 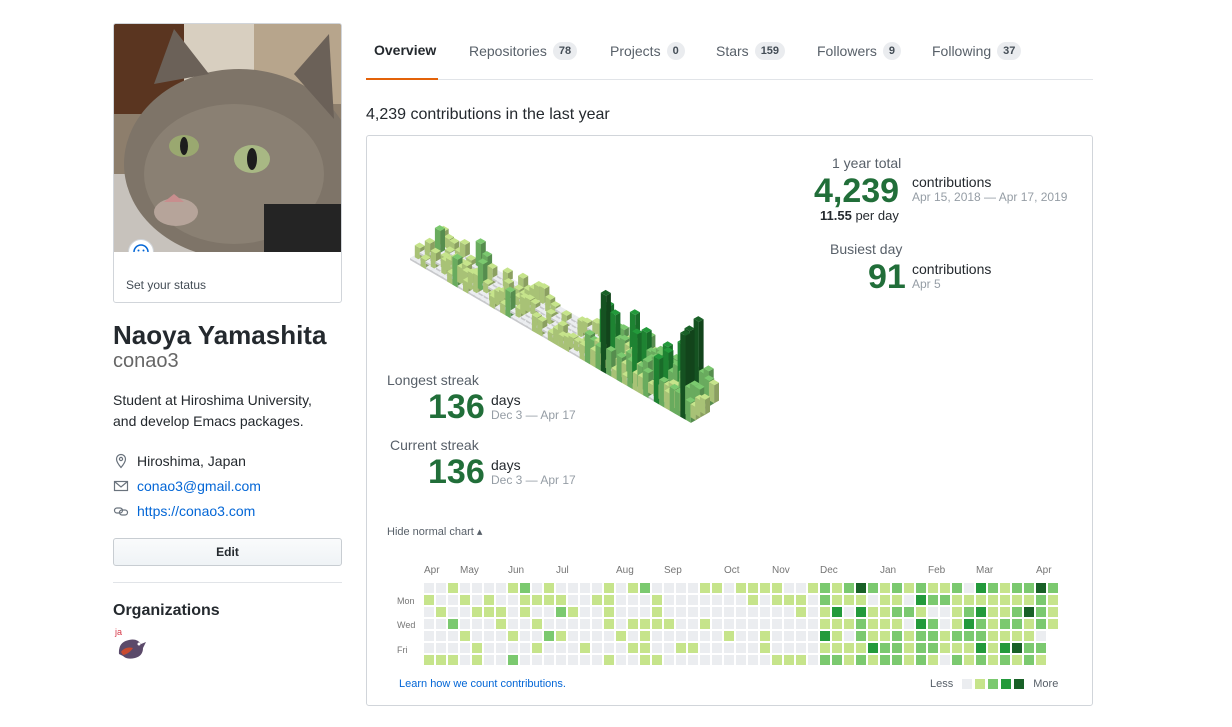 I want to click on set-status-link: Set your status, so click(x=166, y=285).